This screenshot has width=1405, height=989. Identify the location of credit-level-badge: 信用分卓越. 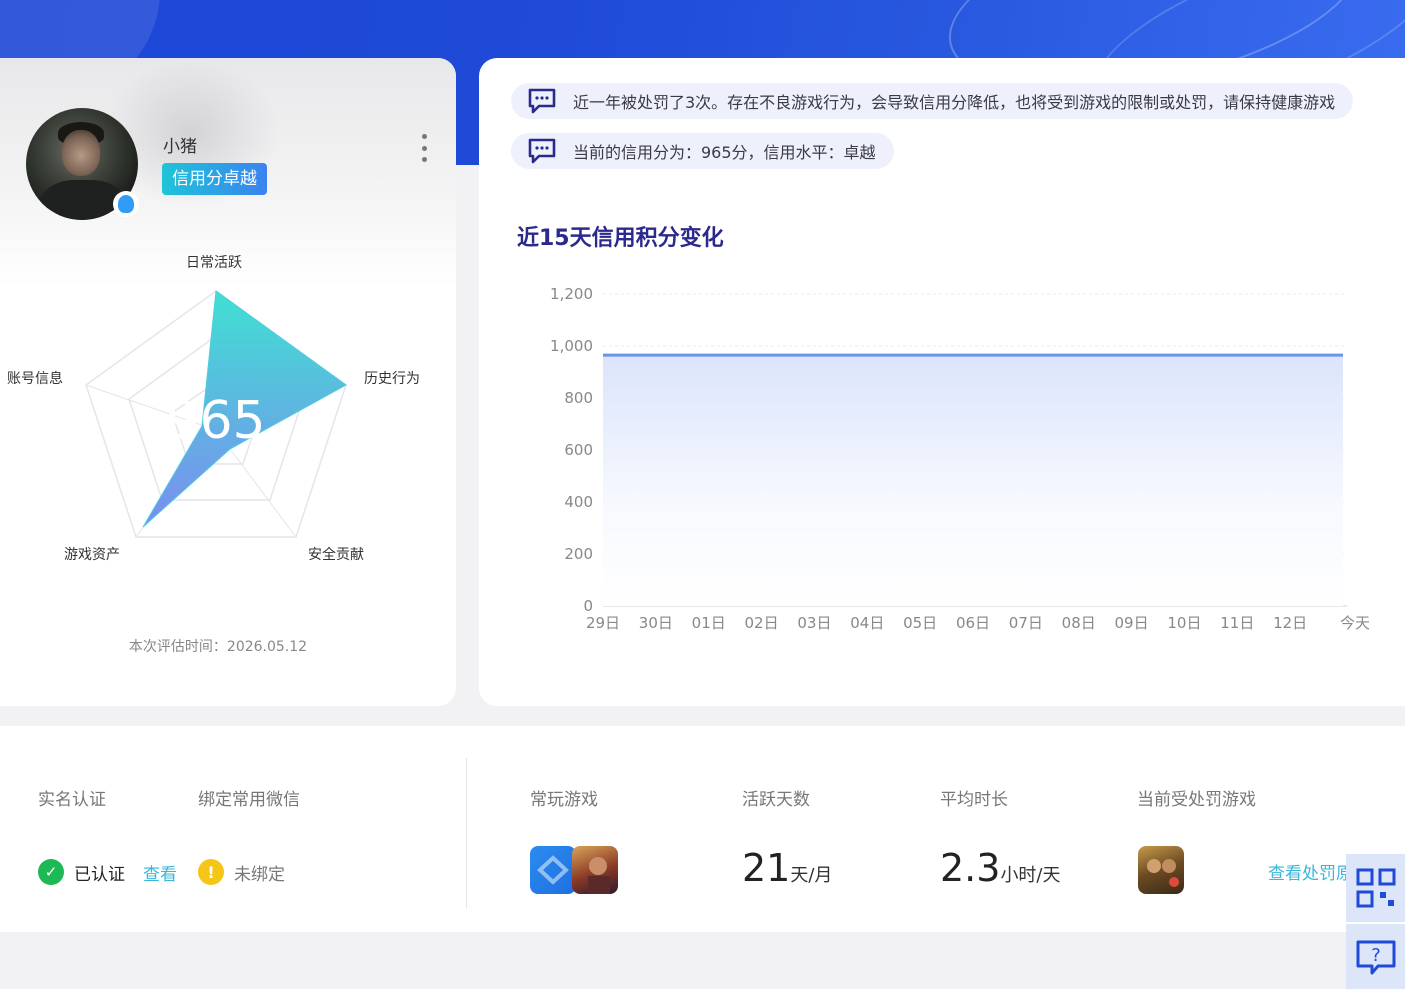
(214, 179).